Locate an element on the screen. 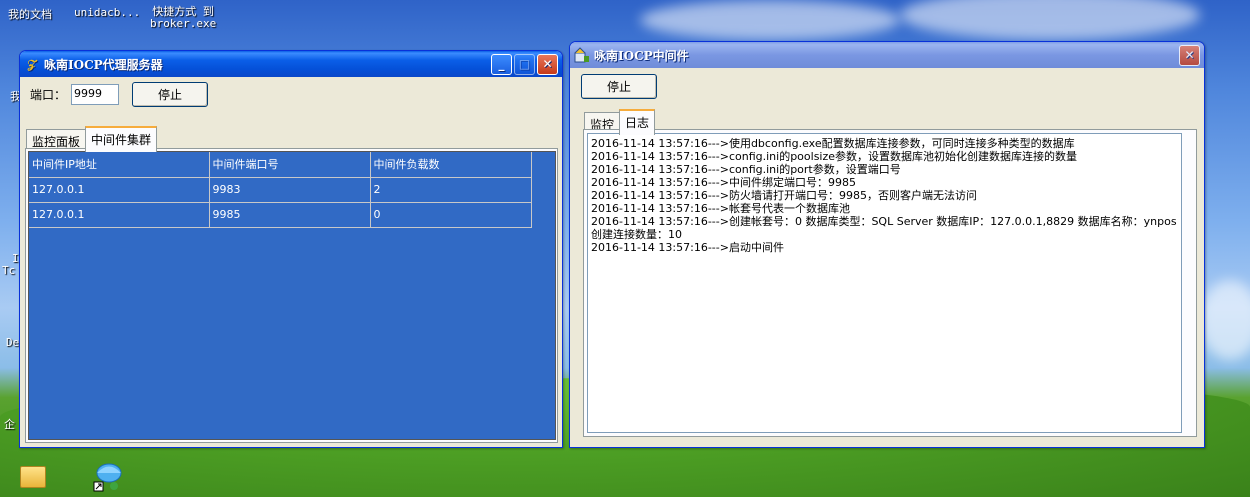 The width and height of the screenshot is (1250, 497). tab-log: 日志 is located at coordinates (637, 122).